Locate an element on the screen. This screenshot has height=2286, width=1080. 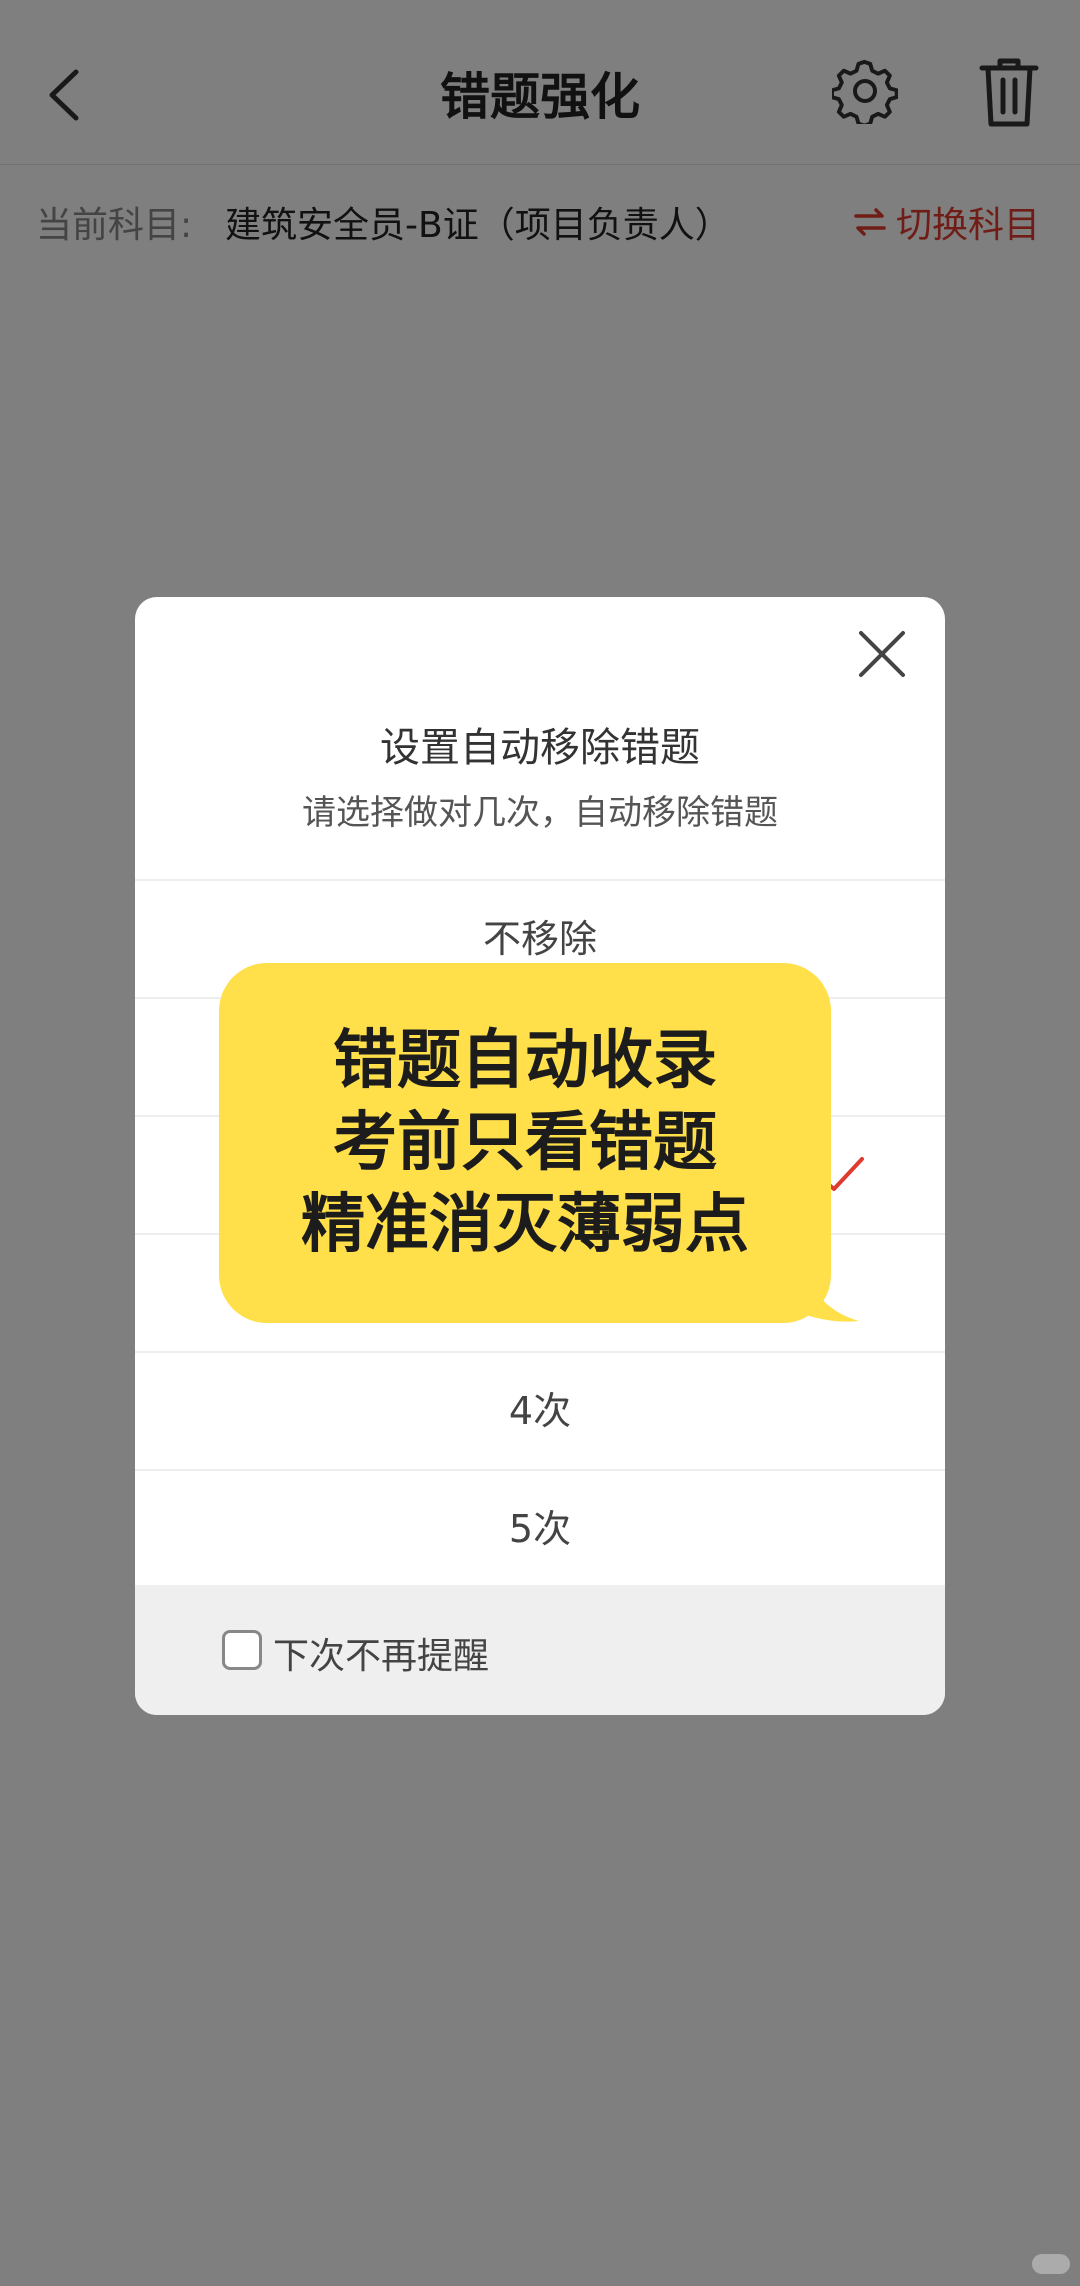
option-label: 不移除 is located at coordinates (539, 939).